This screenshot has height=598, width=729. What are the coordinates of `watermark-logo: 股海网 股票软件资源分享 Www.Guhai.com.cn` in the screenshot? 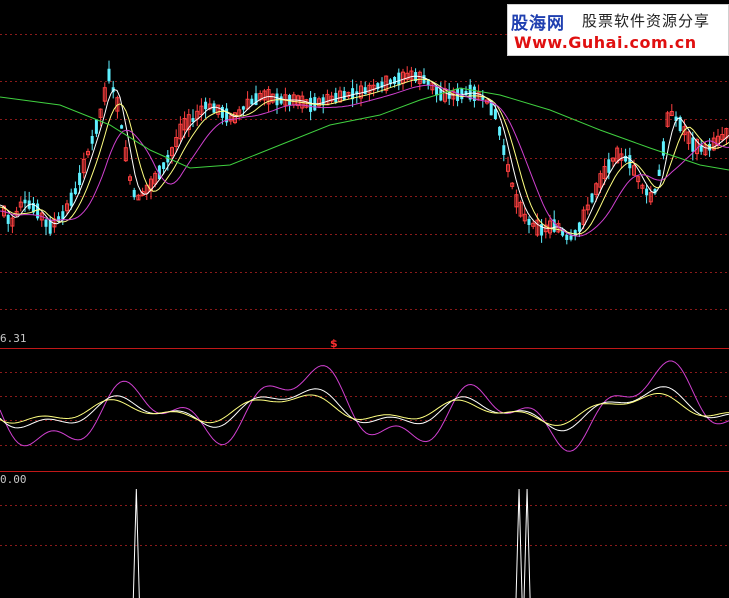 It's located at (618, 30).